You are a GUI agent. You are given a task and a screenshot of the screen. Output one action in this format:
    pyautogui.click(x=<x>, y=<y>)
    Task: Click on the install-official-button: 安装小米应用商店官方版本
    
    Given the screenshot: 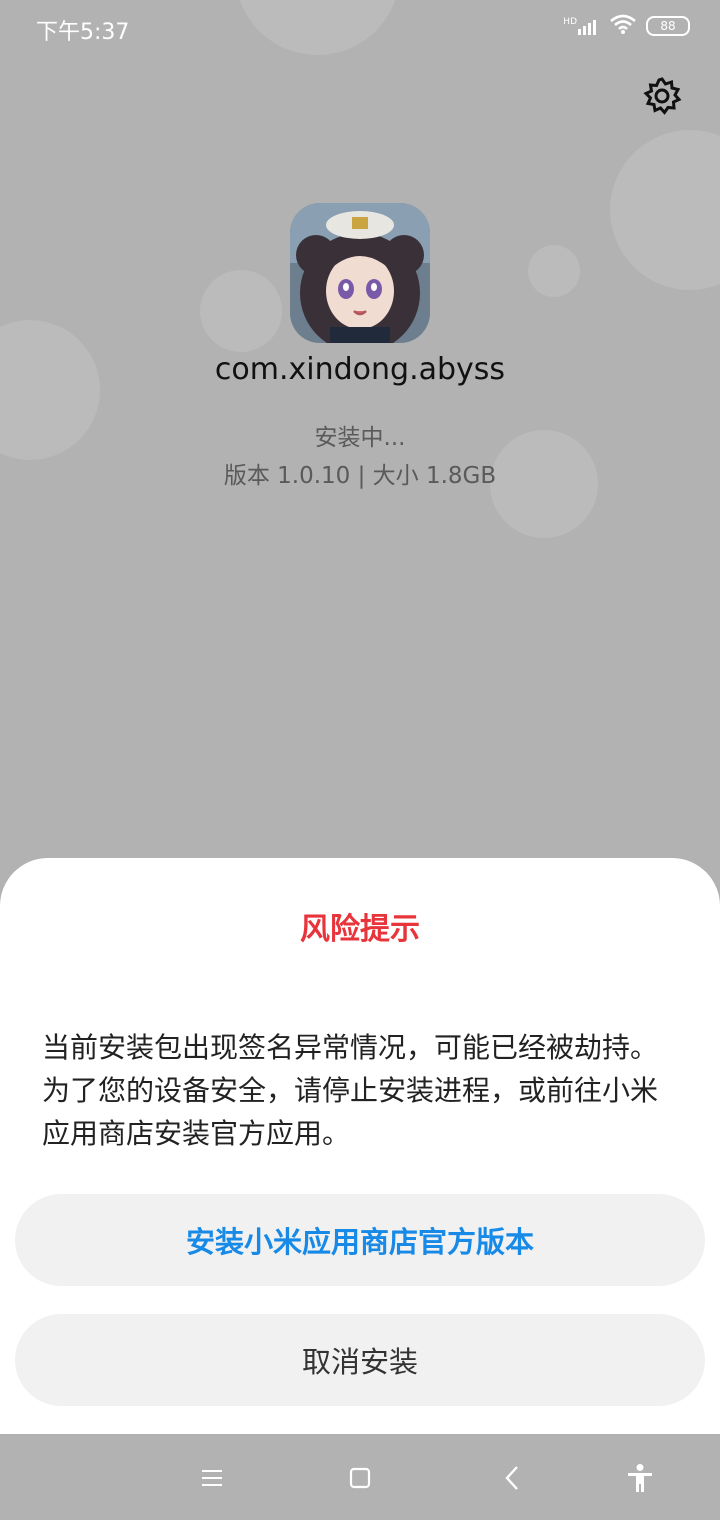 What is the action you would take?
    pyautogui.click(x=360, y=1240)
    